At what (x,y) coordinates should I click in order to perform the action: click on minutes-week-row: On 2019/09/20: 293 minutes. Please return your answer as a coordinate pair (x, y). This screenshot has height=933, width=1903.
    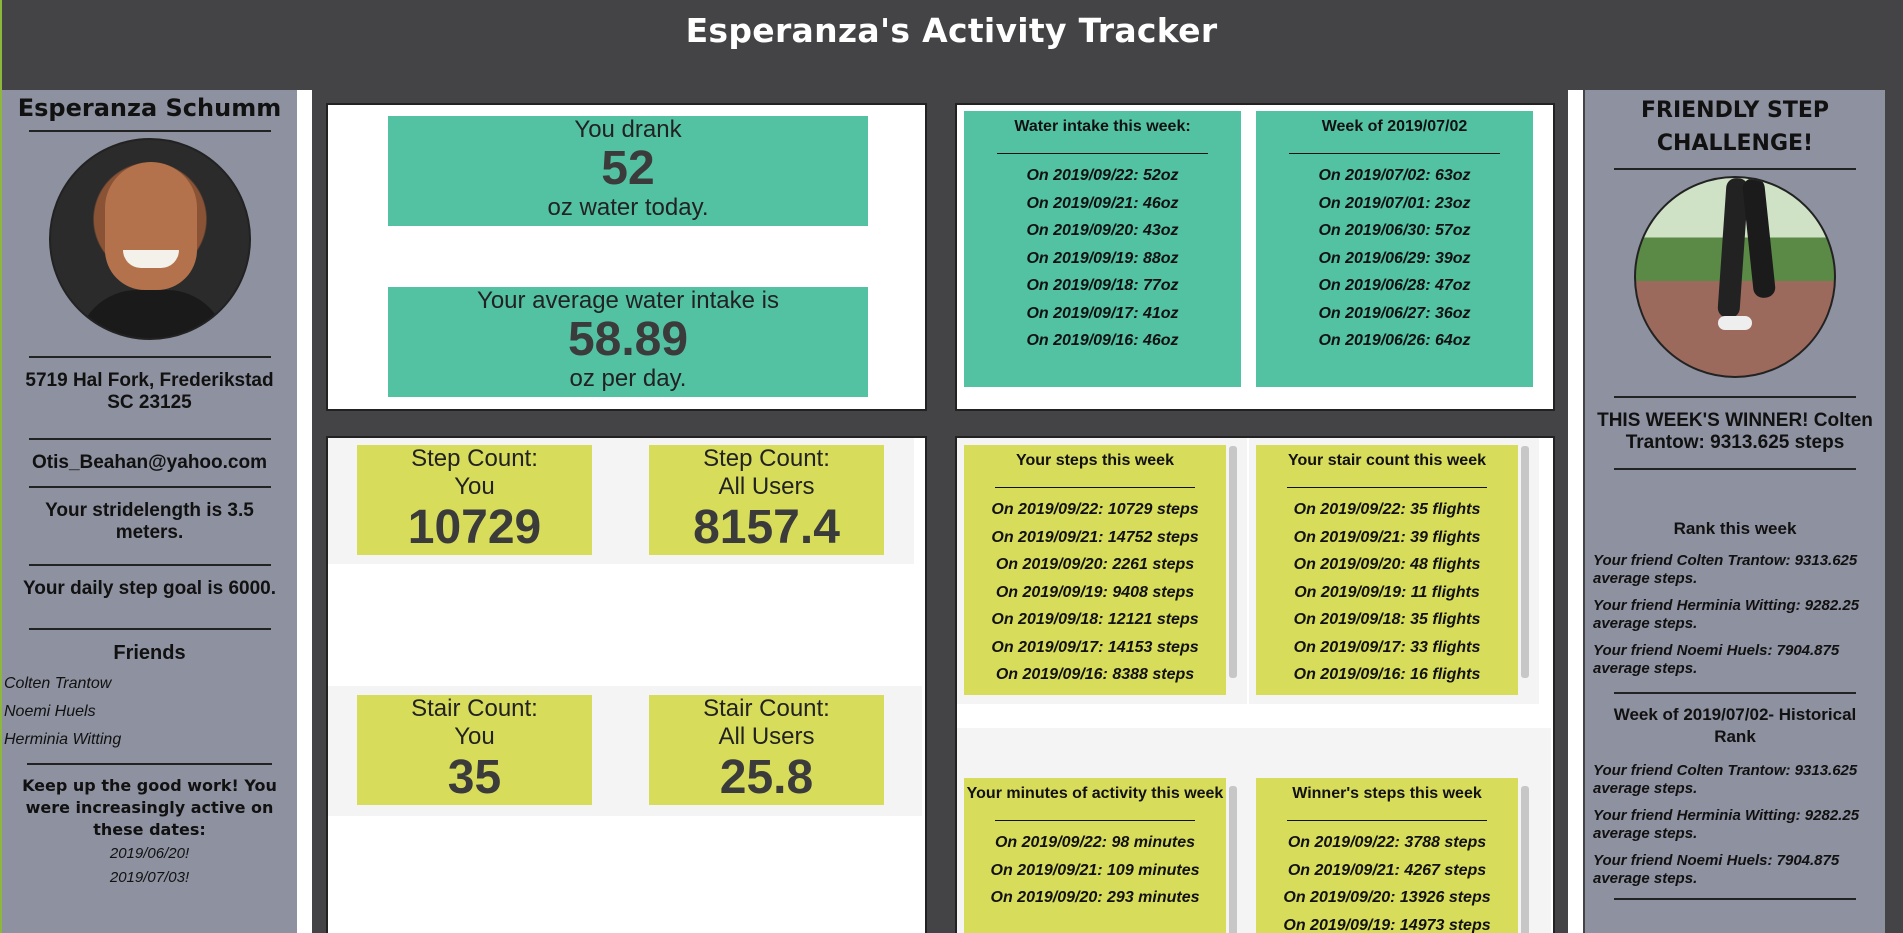
    Looking at the image, I should click on (1095, 897).